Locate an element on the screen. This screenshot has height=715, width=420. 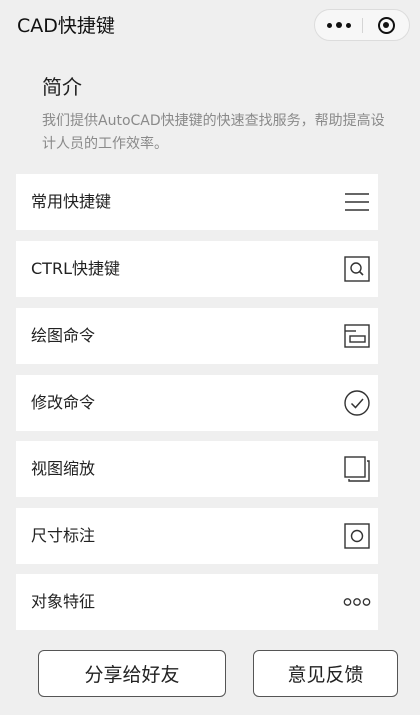
copy-icon is located at coordinates (357, 469).